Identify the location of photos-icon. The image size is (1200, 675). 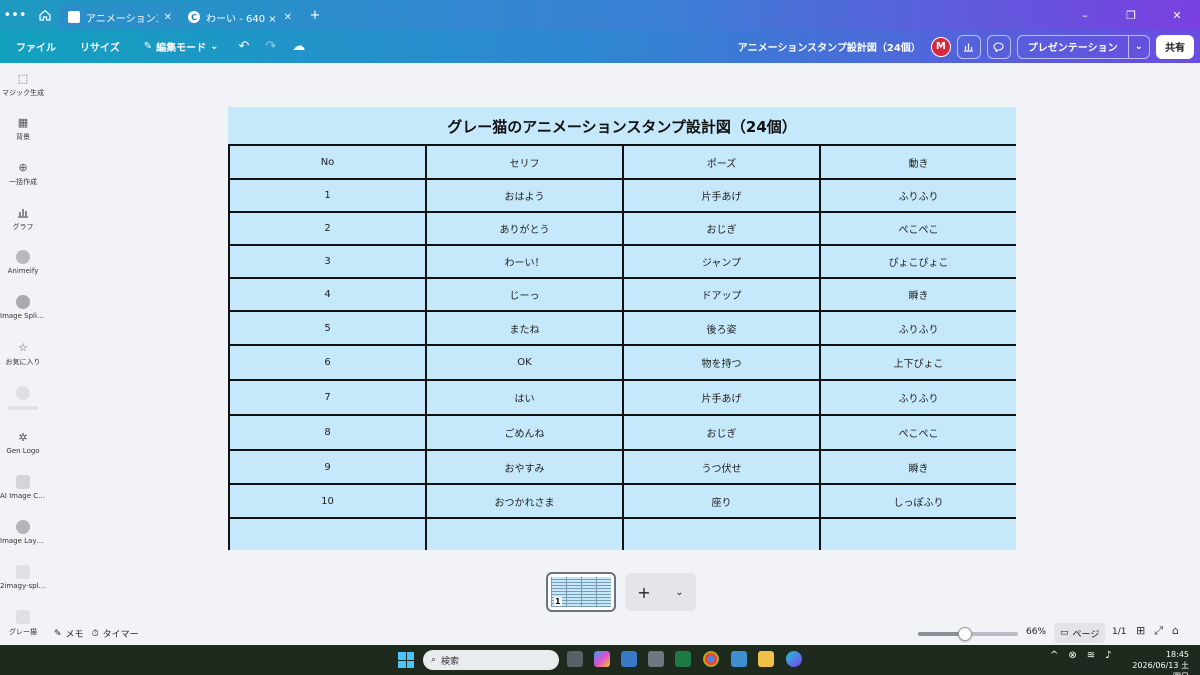
(629, 659).